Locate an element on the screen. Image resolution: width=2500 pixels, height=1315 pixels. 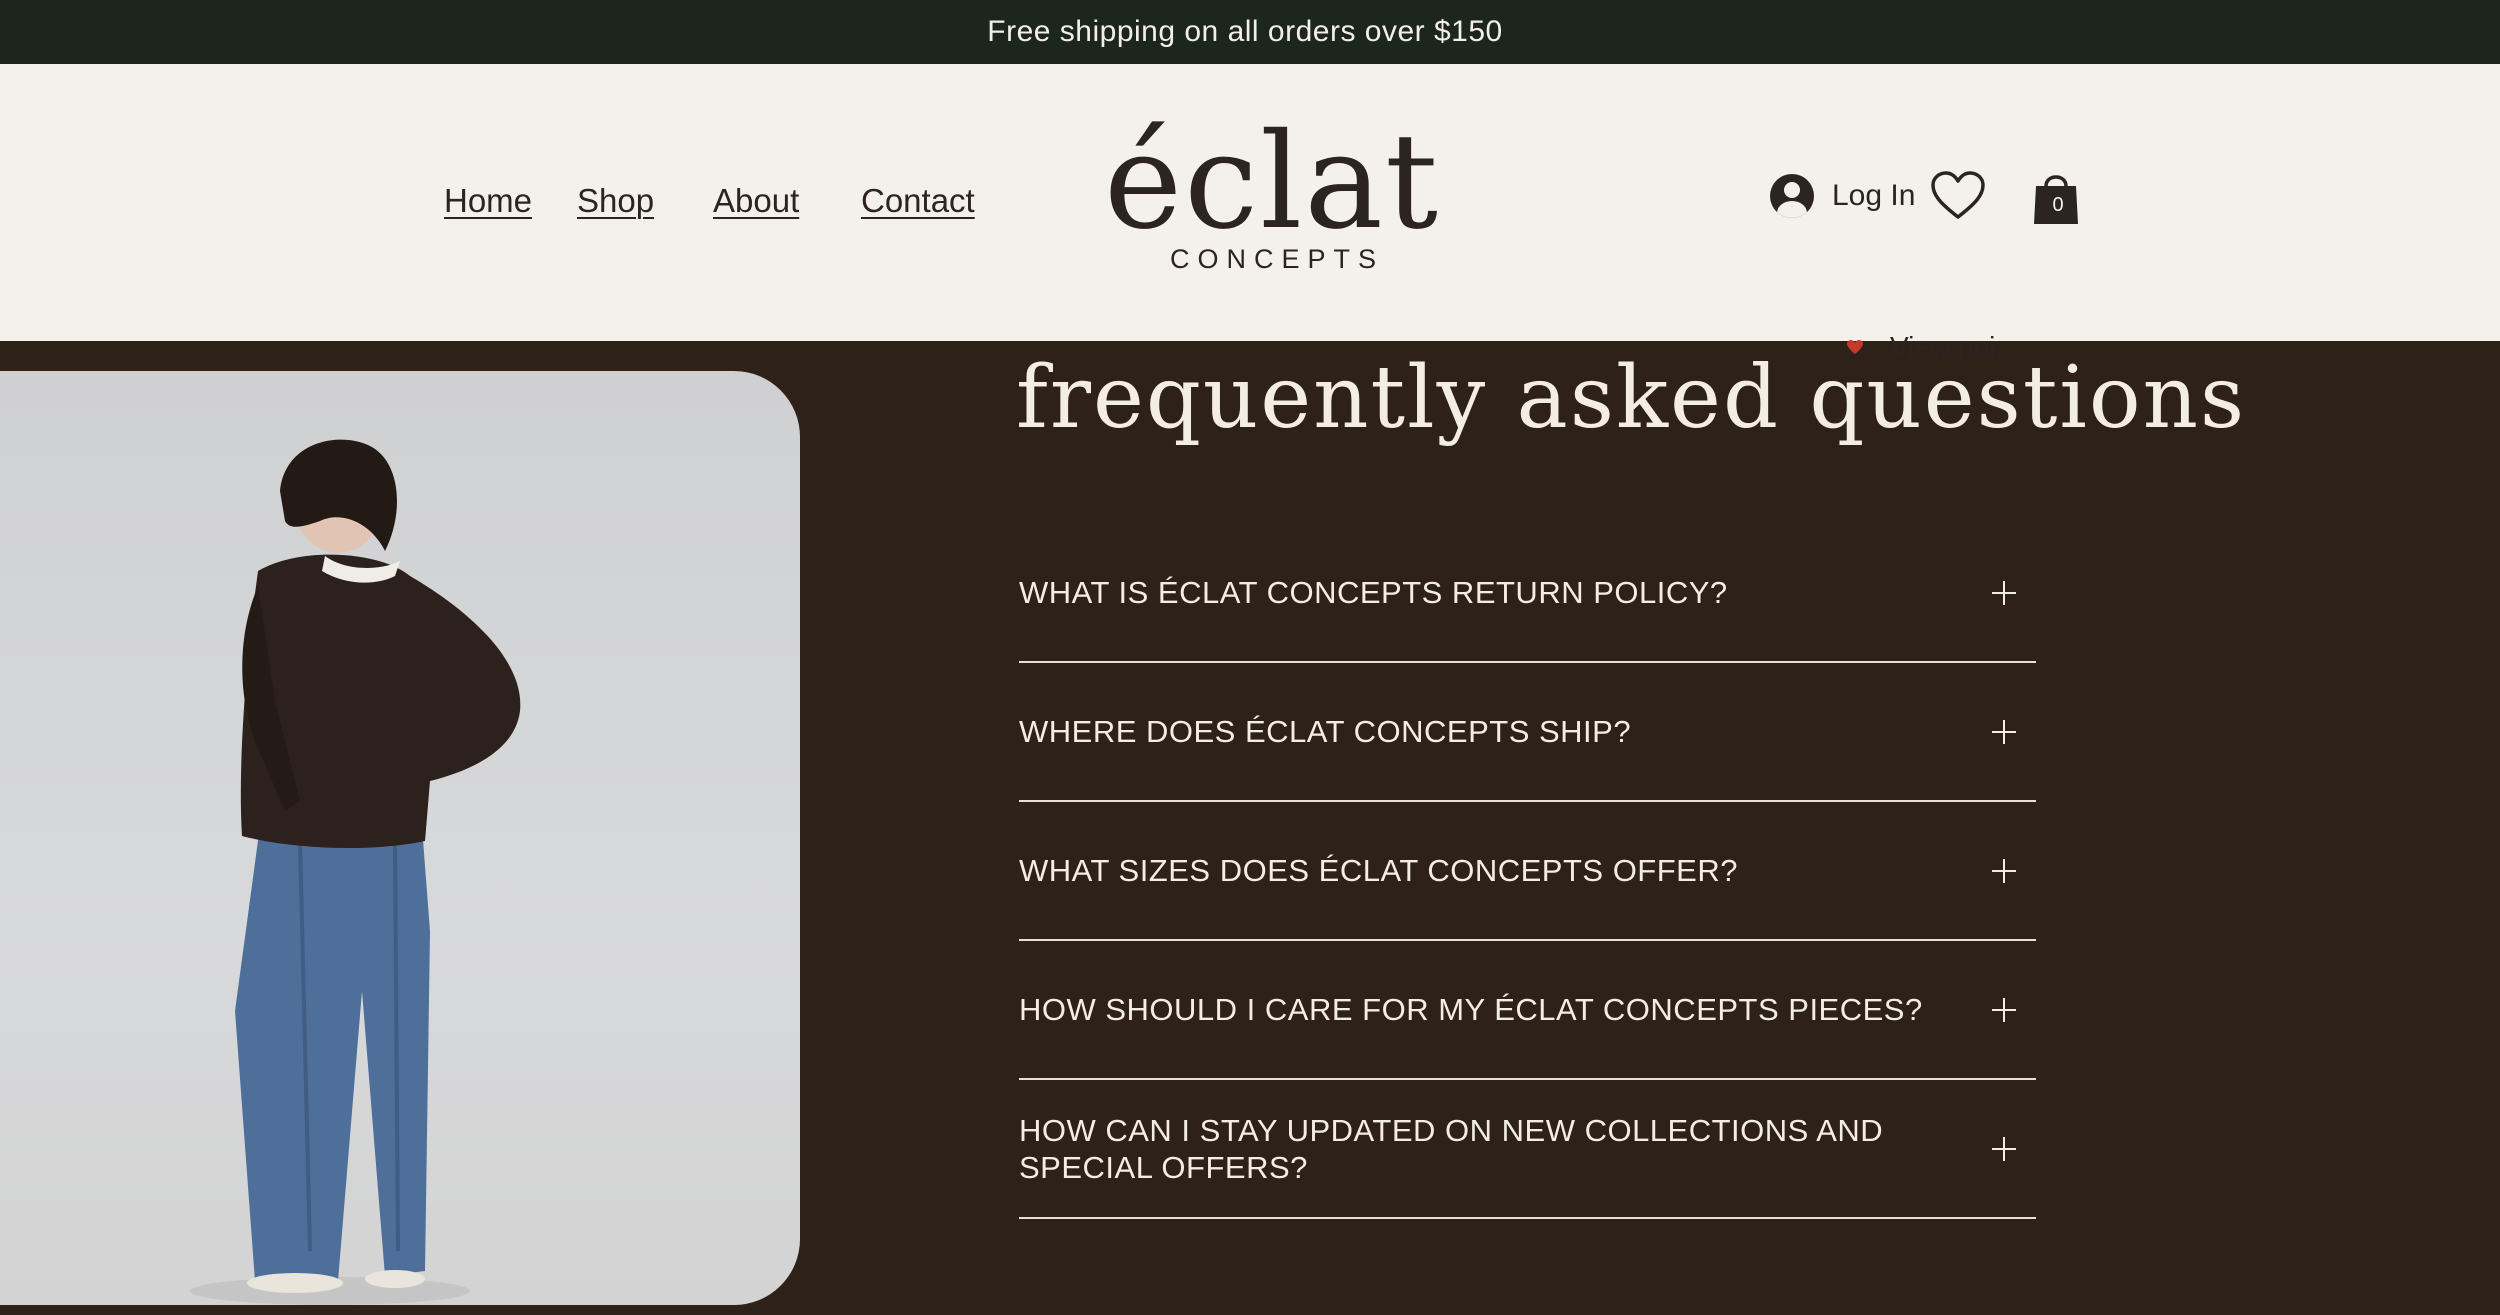
login-label: Log In is located at coordinates (1874, 195).